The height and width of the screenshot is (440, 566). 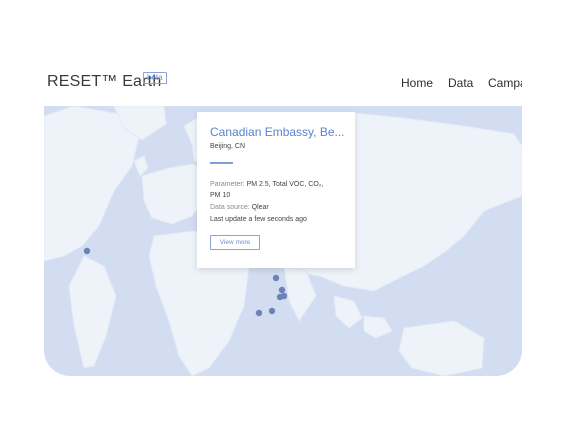 What do you see at coordinates (460, 83) in the screenshot?
I see `nav-data: Data` at bounding box center [460, 83].